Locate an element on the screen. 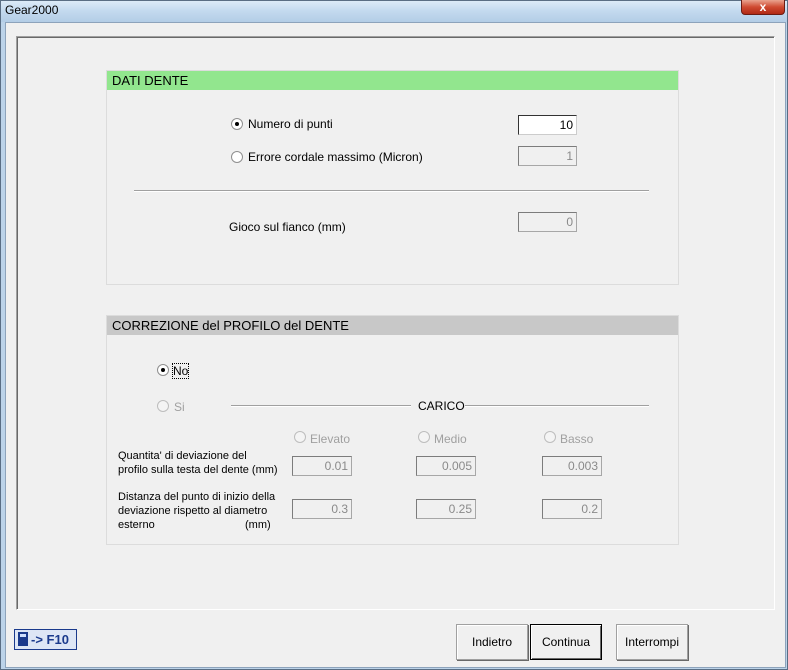  title-bar: Gear2000 x is located at coordinates (394, 11).